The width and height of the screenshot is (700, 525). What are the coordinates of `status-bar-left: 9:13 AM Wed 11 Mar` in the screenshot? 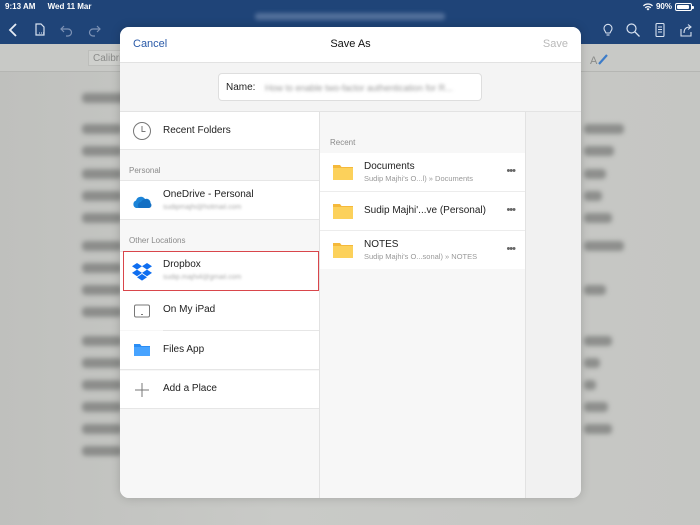 It's located at (53, 6).